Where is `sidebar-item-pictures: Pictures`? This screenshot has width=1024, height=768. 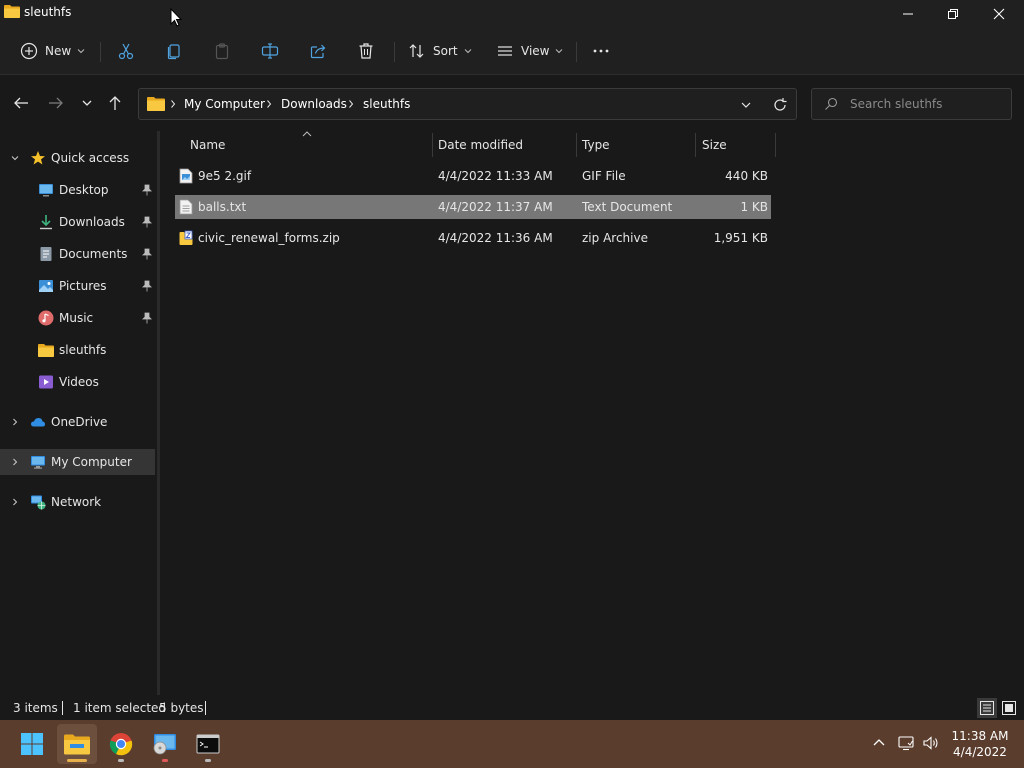
sidebar-item-pictures: Pictures is located at coordinates (77, 286).